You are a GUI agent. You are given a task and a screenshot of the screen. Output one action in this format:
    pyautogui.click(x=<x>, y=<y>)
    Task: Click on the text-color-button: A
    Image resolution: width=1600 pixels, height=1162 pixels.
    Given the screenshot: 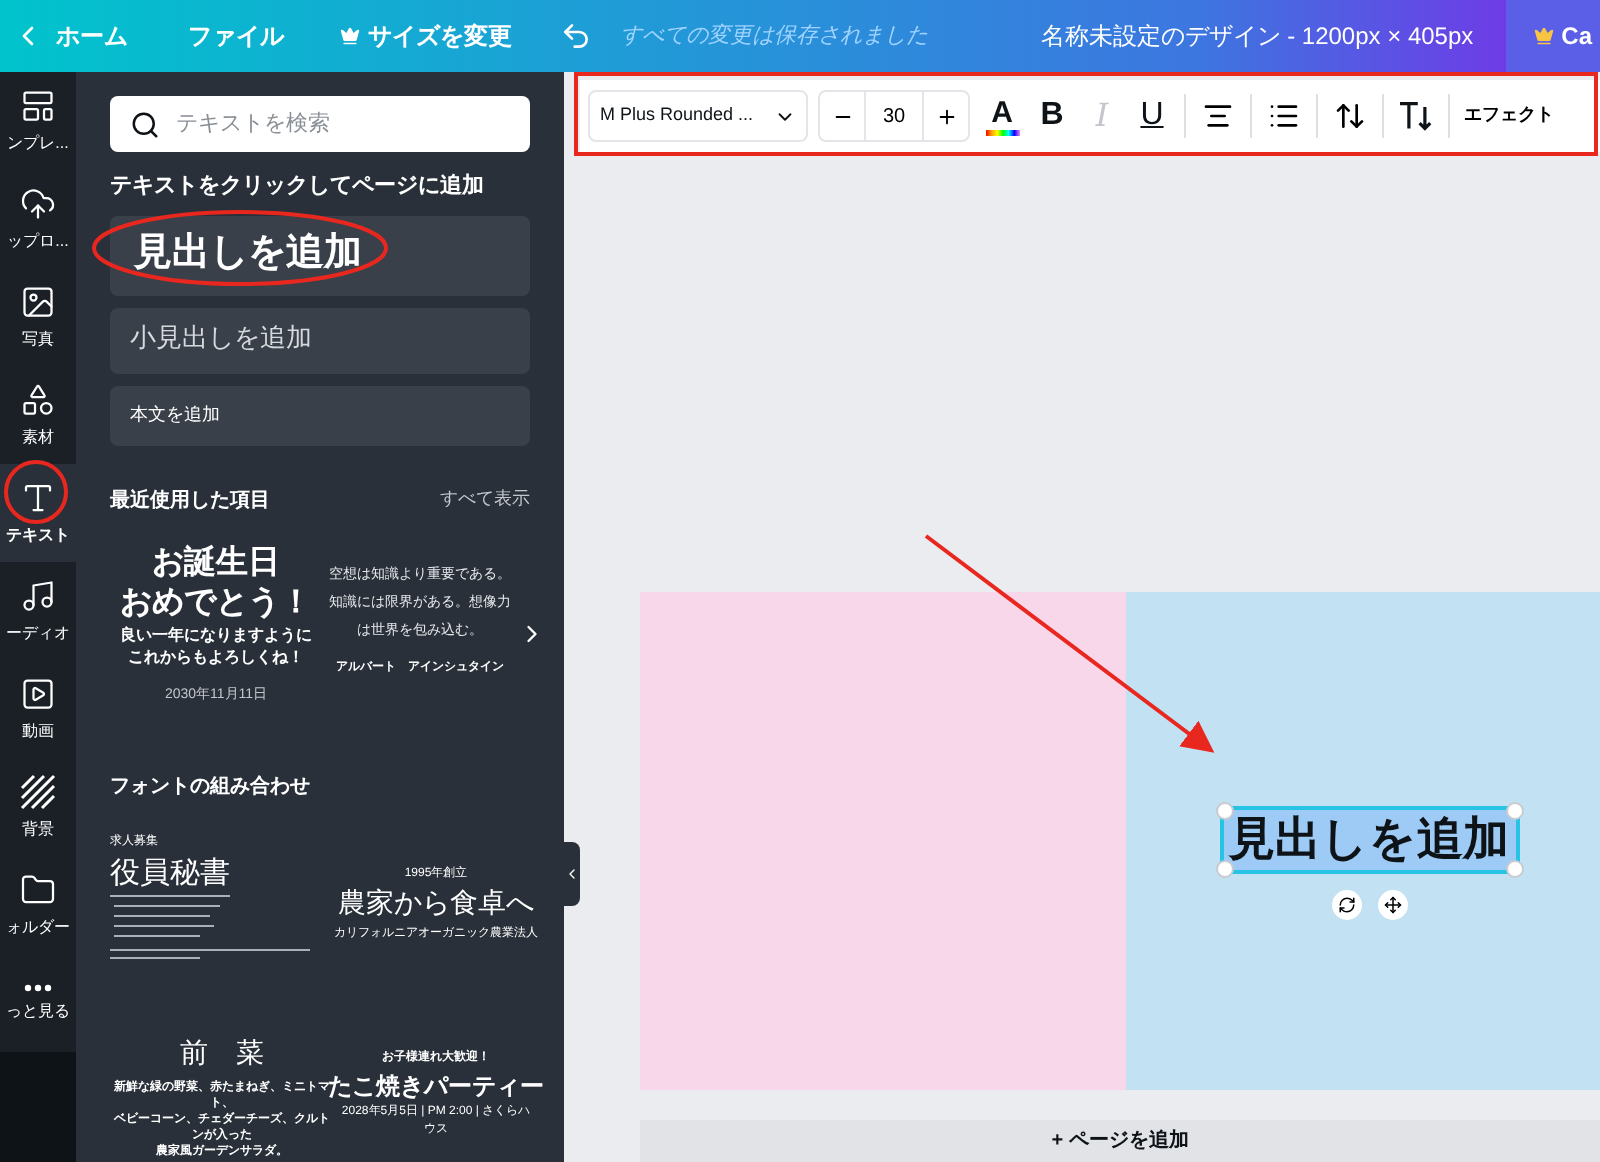 What is the action you would take?
    pyautogui.click(x=1002, y=116)
    